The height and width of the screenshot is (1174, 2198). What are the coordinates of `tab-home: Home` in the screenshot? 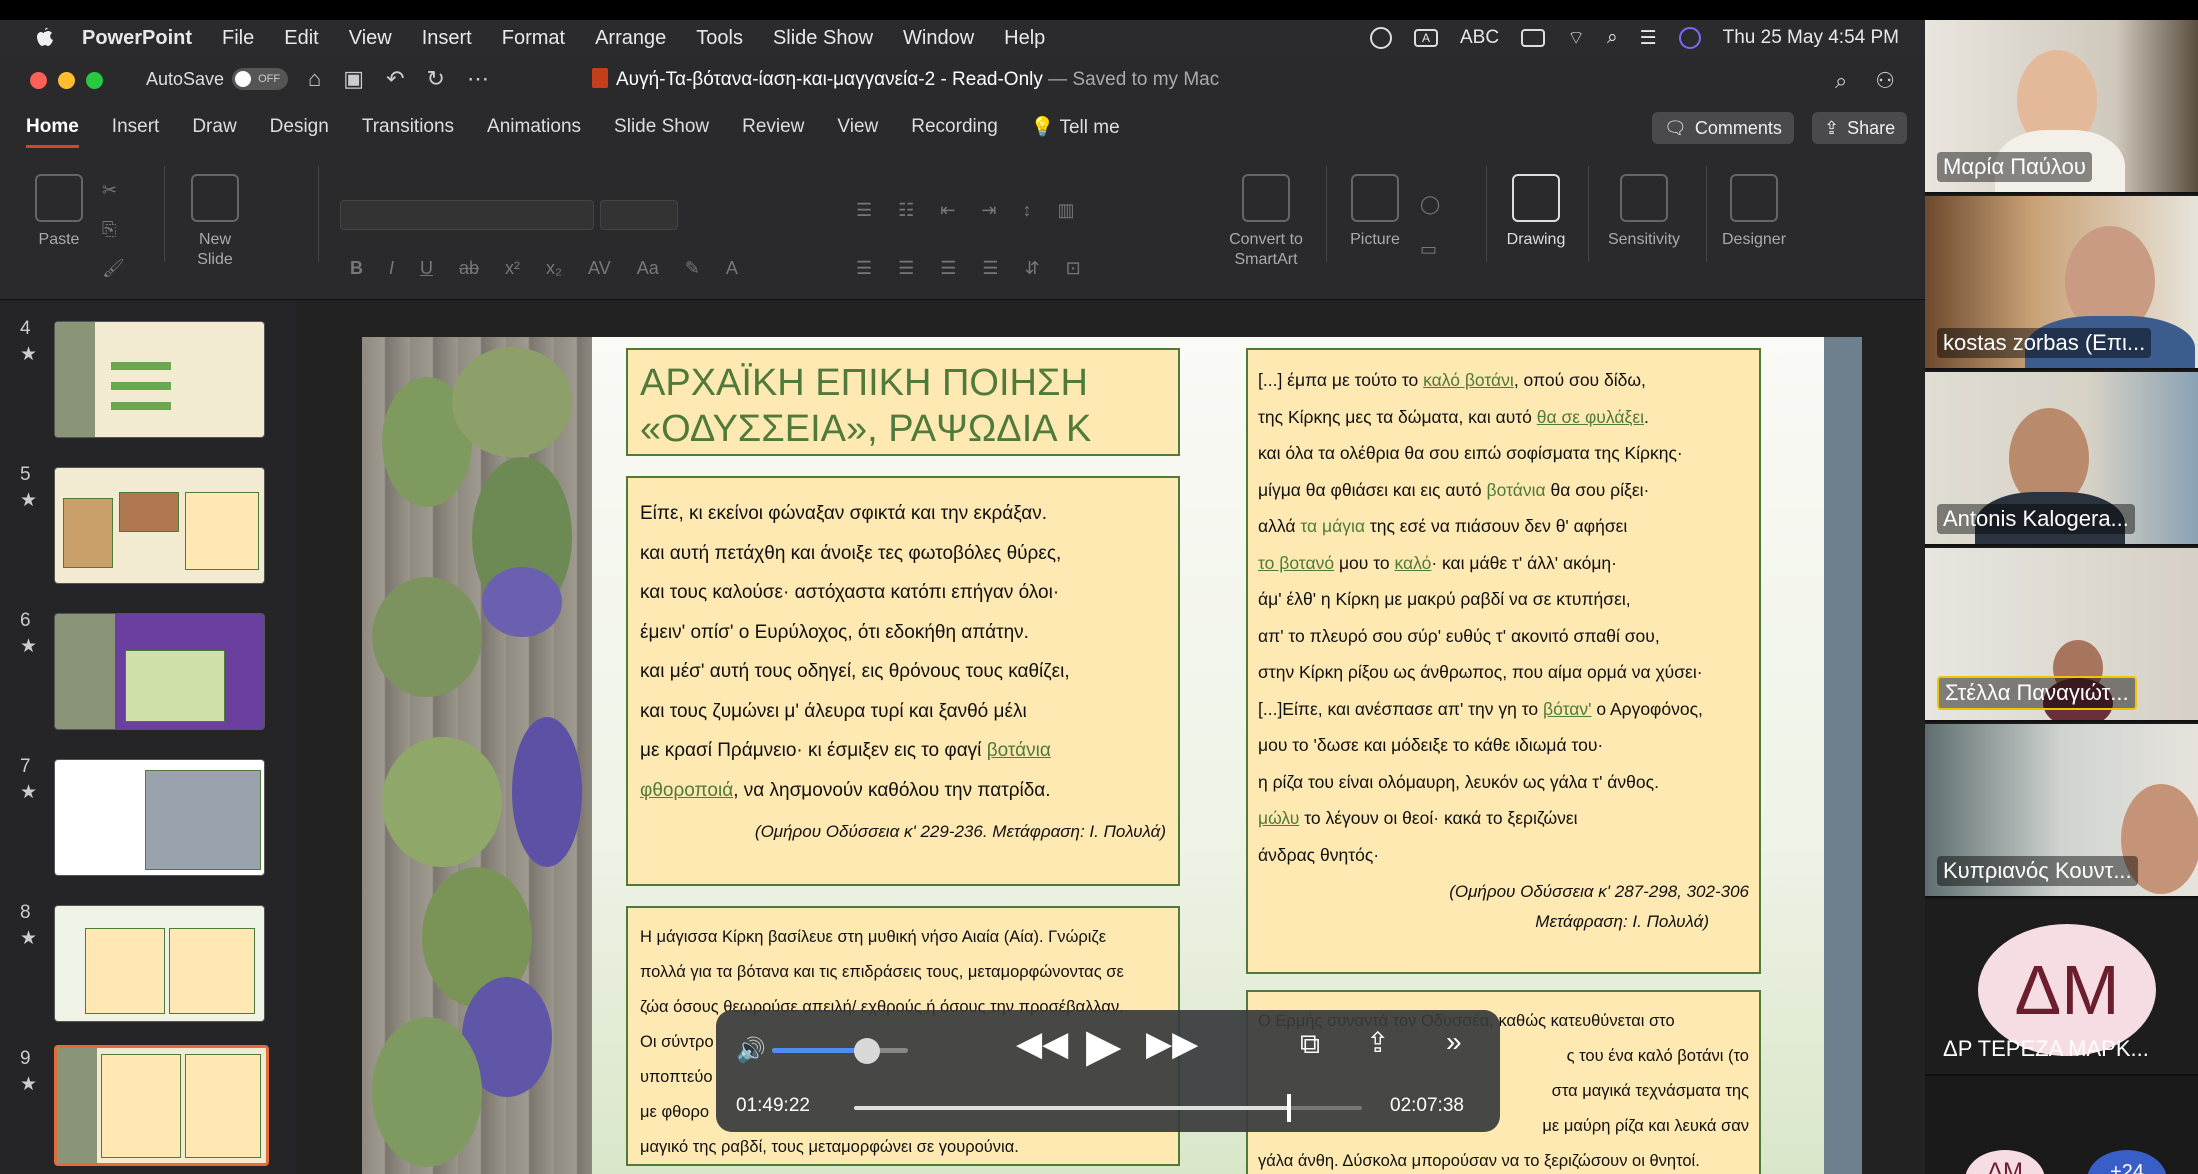 It's located at (52, 132).